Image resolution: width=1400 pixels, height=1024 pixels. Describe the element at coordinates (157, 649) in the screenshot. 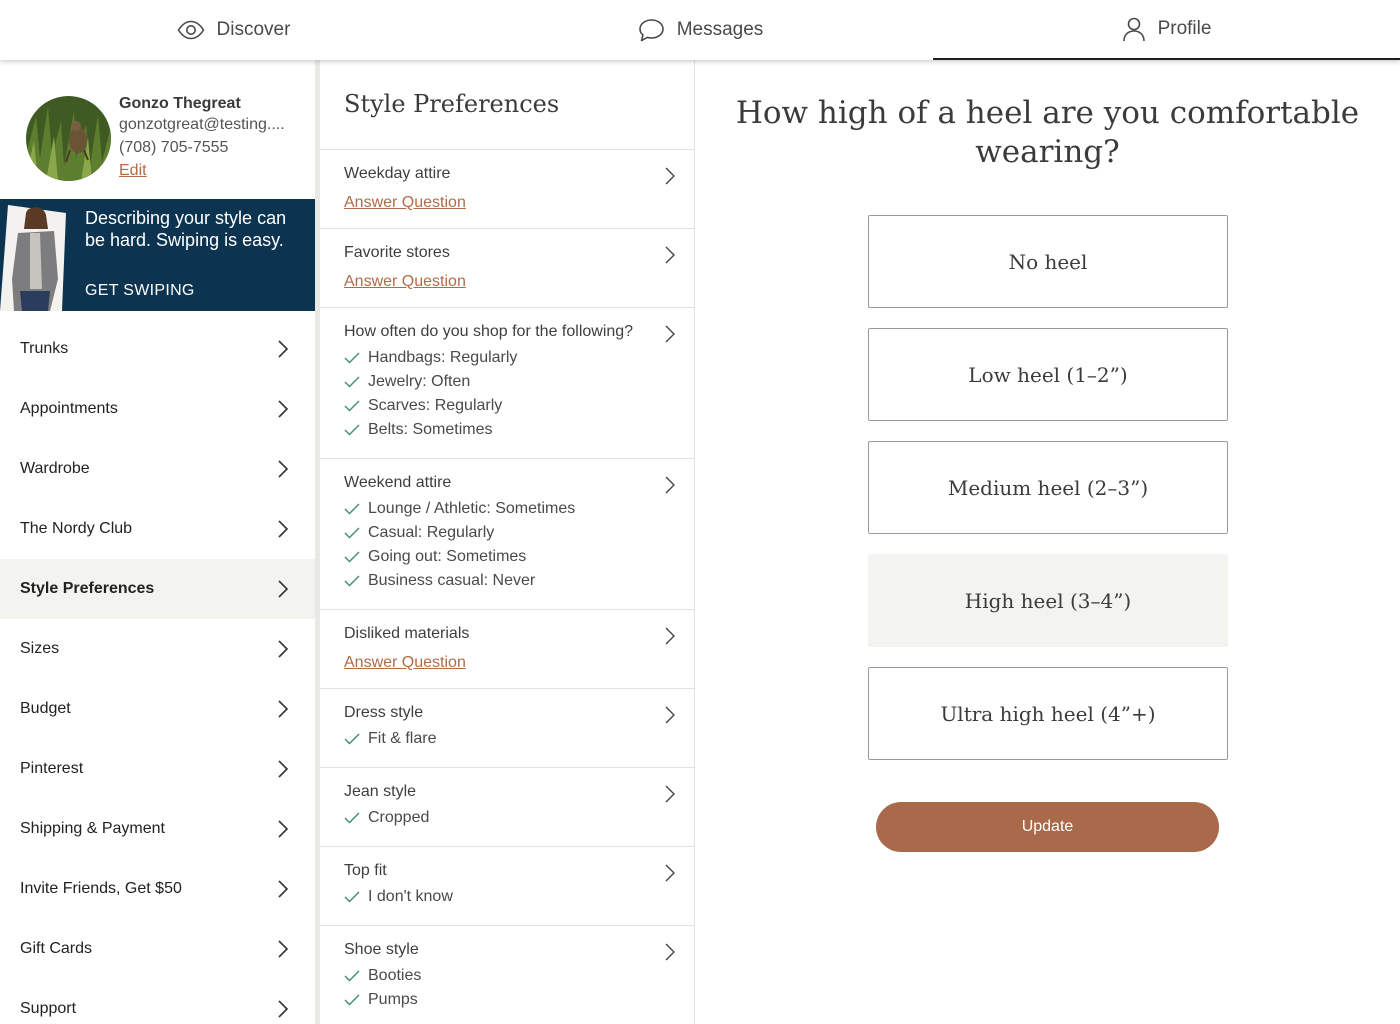

I see `sidebar-item-sizes: Sizes` at that location.